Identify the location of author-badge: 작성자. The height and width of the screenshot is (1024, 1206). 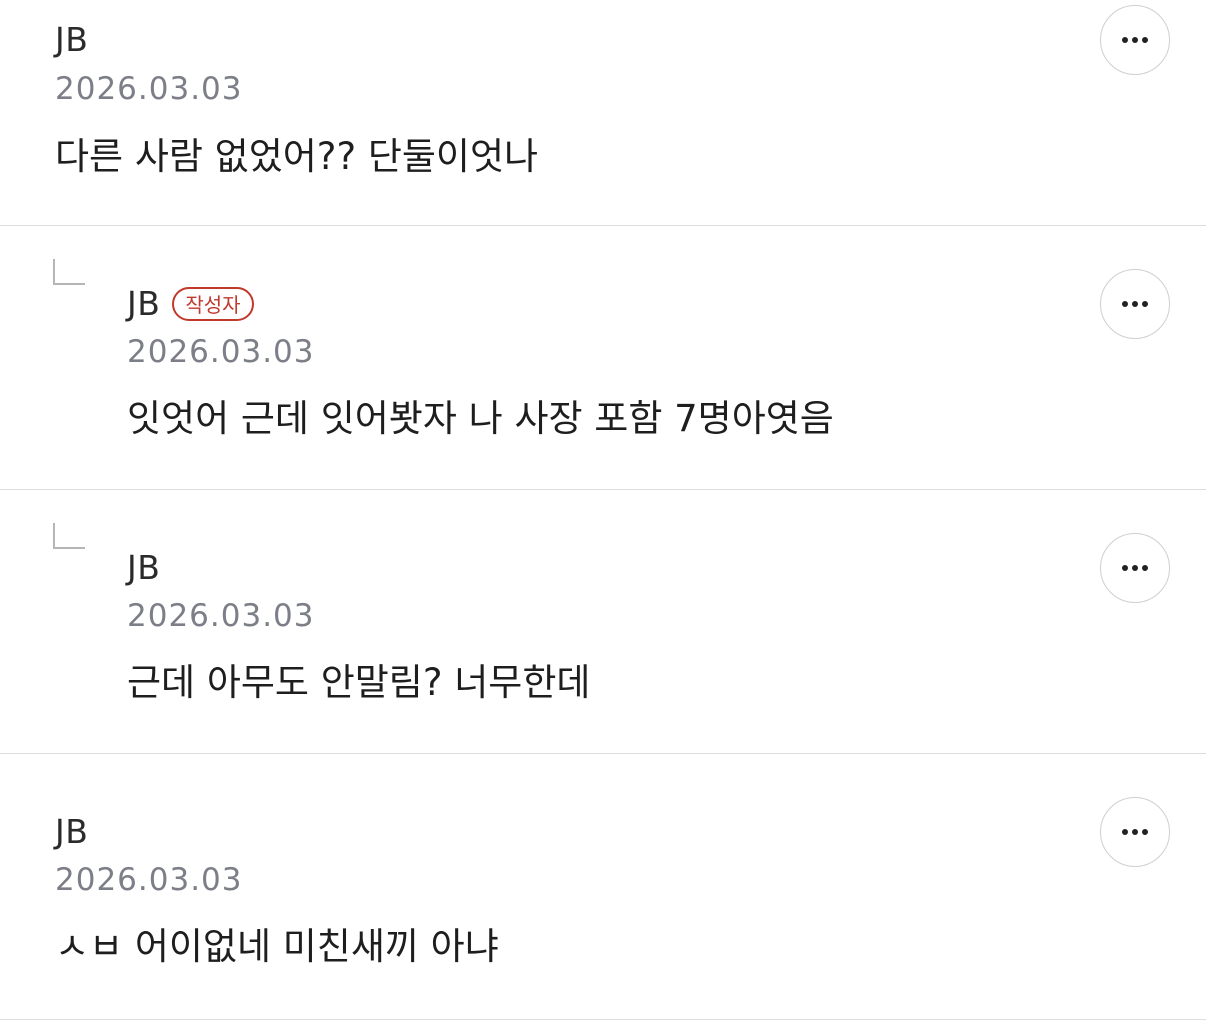
(213, 304).